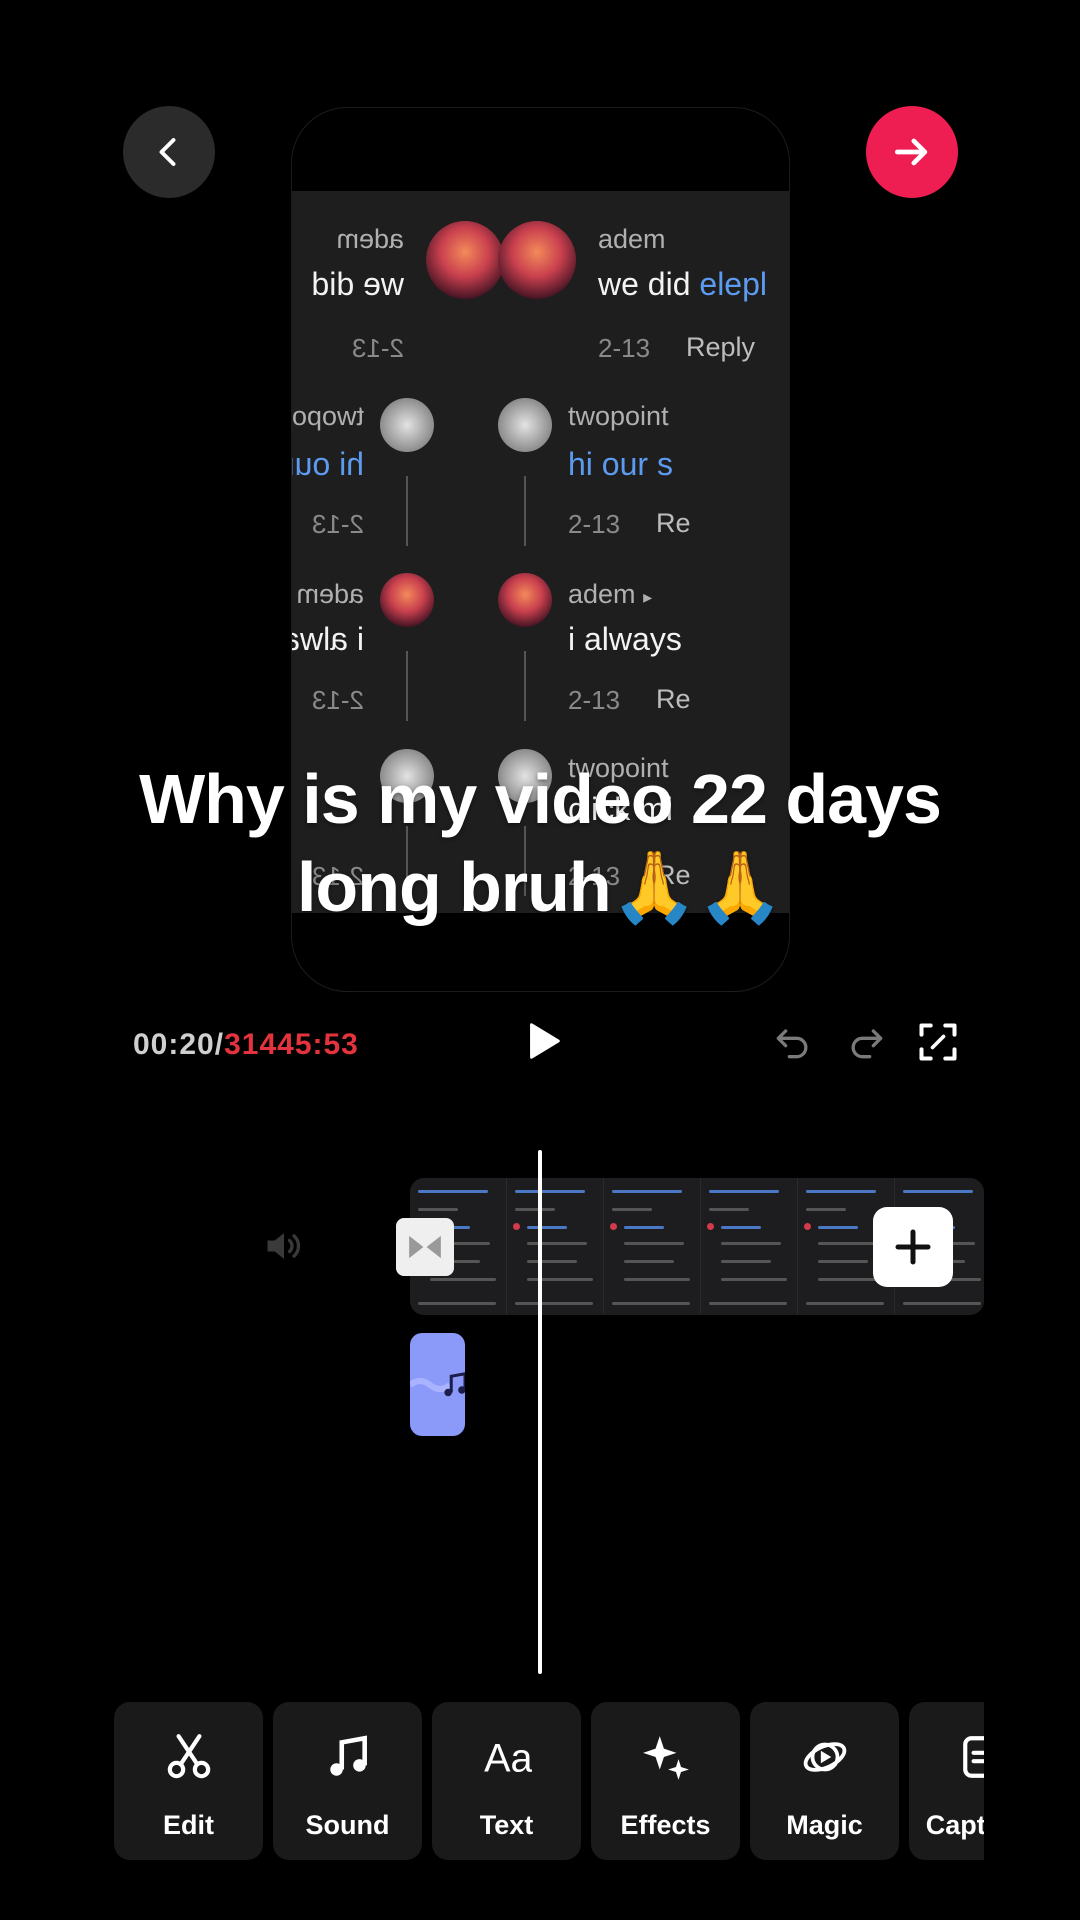 The height and width of the screenshot is (1920, 1080). I want to click on comment-user-name: adem, so click(602, 594).